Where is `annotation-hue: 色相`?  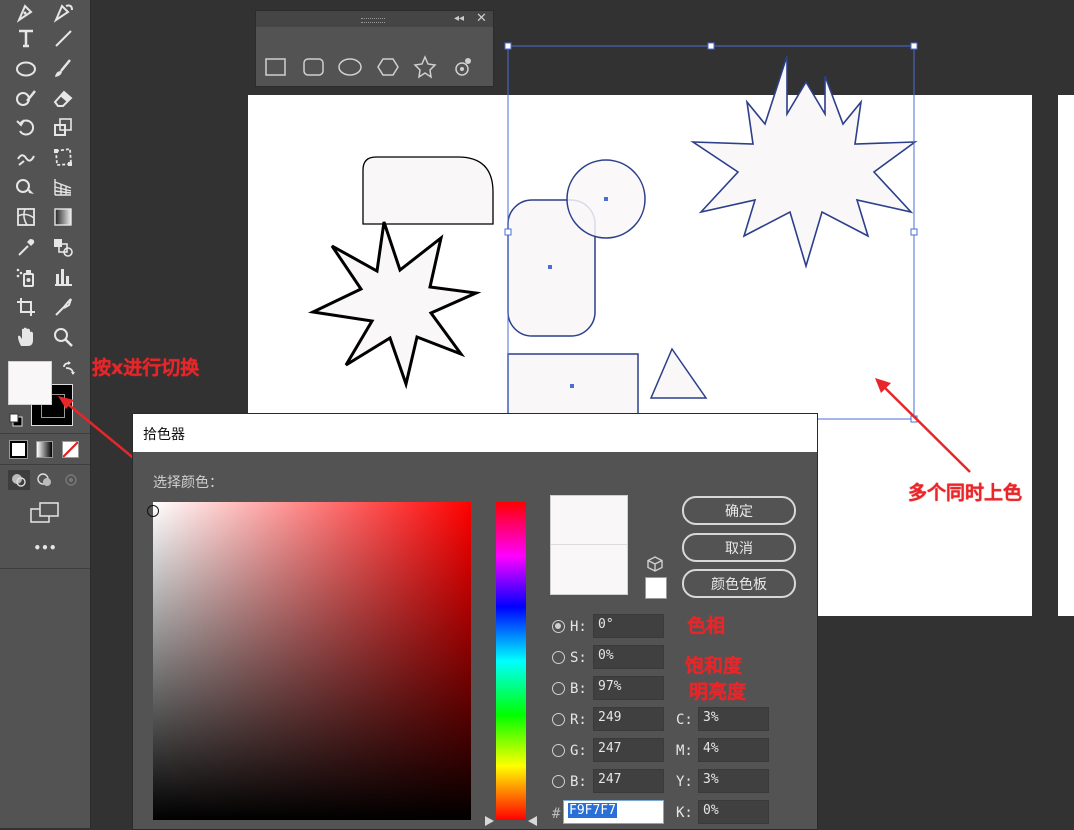 annotation-hue: 色相 is located at coordinates (706, 626).